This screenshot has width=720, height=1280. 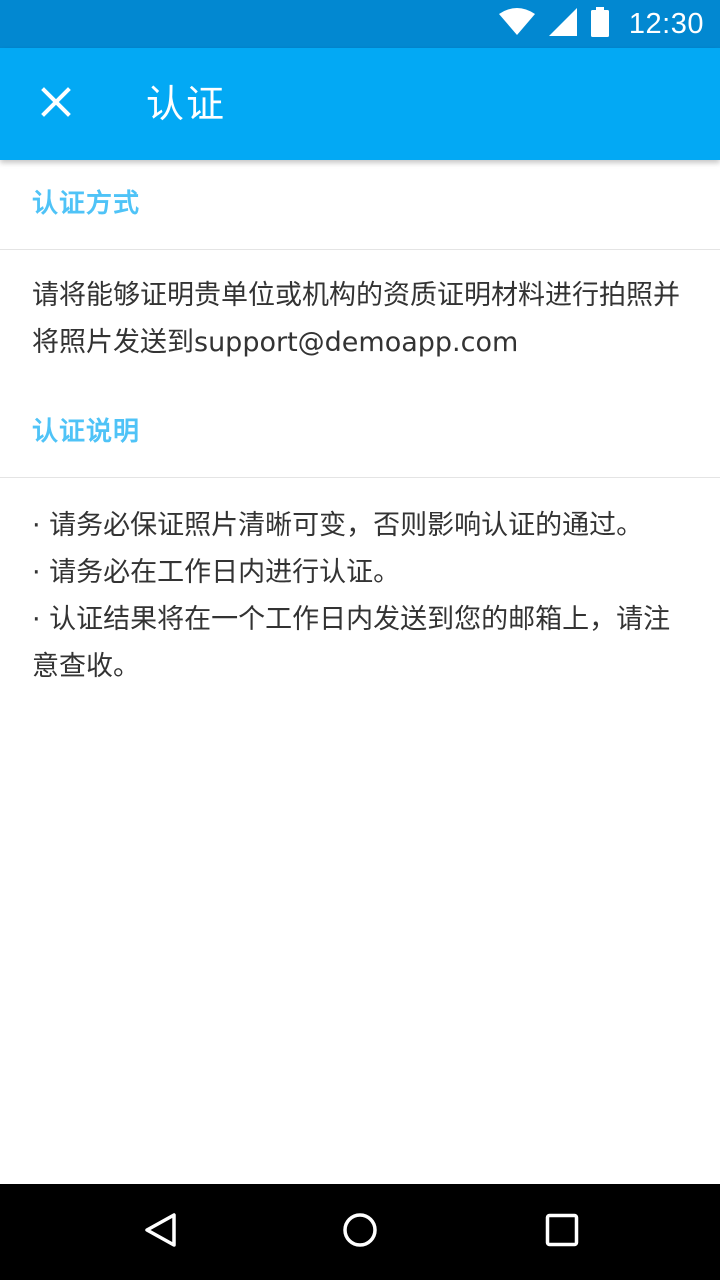 What do you see at coordinates (360, 104) in the screenshot?
I see `app-bar: 认证` at bounding box center [360, 104].